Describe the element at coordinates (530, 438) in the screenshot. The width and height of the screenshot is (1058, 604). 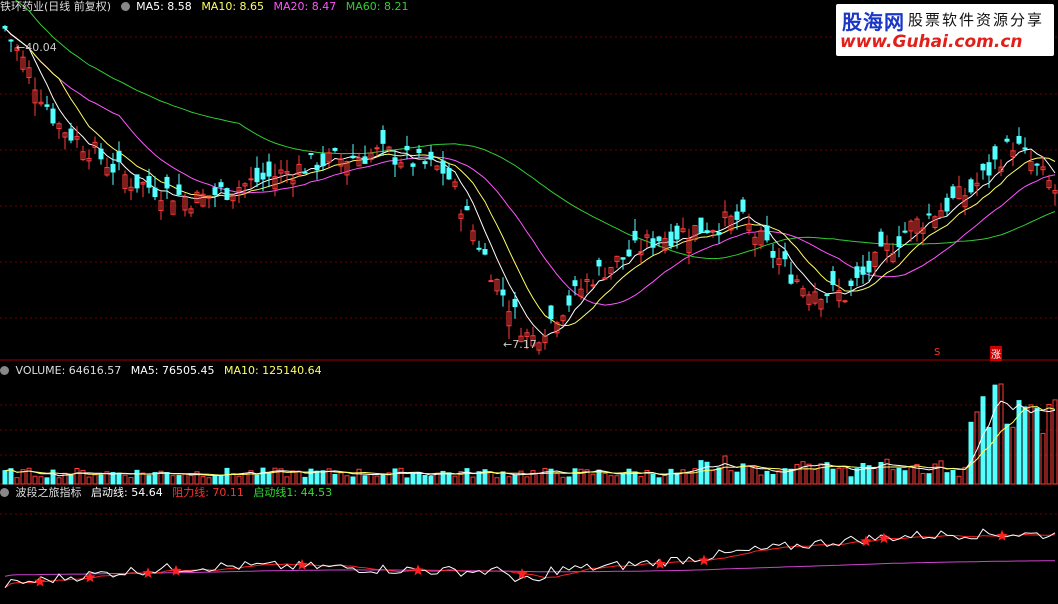
I see `vol-ma5-path` at that location.